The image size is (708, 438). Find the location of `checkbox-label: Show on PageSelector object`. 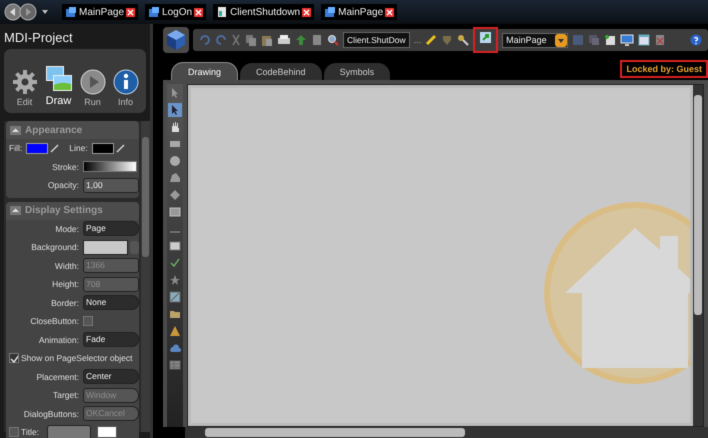

checkbox-label: Show on PageSelector object is located at coordinates (77, 358).